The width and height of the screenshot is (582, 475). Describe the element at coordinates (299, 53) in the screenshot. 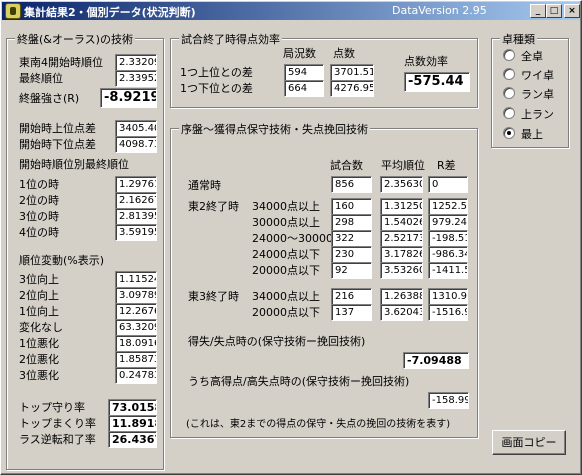

I see `efficiency-col-count: 局況数` at that location.